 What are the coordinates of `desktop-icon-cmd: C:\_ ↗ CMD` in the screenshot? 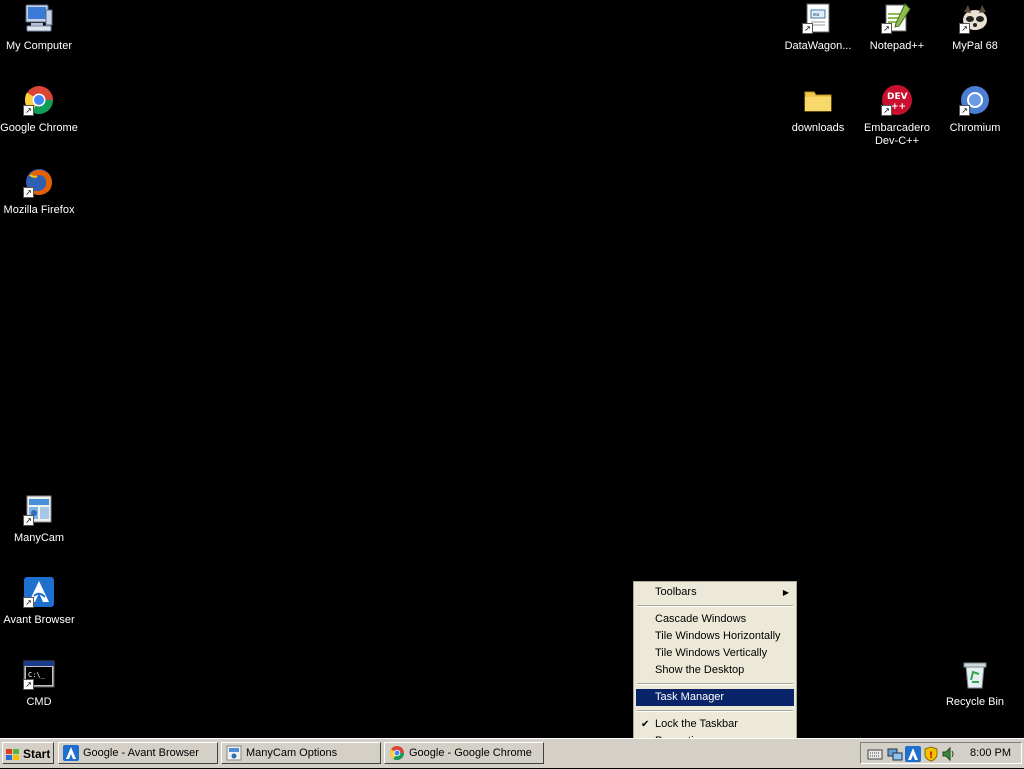 It's located at (39, 683).